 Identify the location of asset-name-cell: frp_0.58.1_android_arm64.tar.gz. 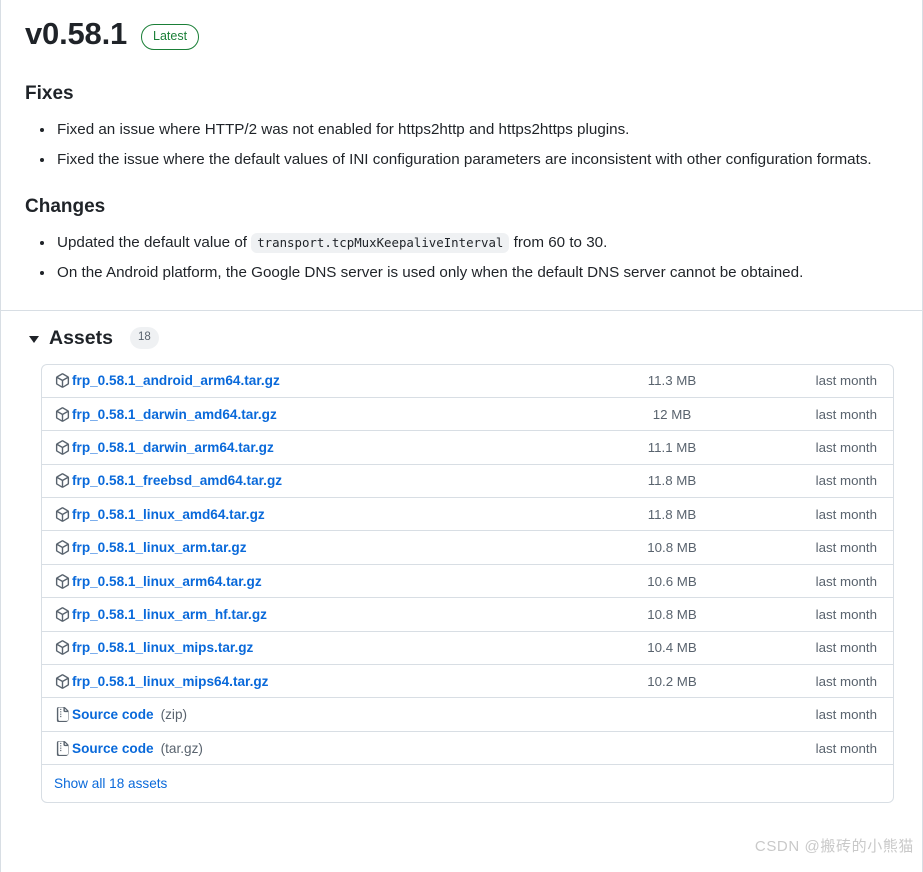
(325, 381).